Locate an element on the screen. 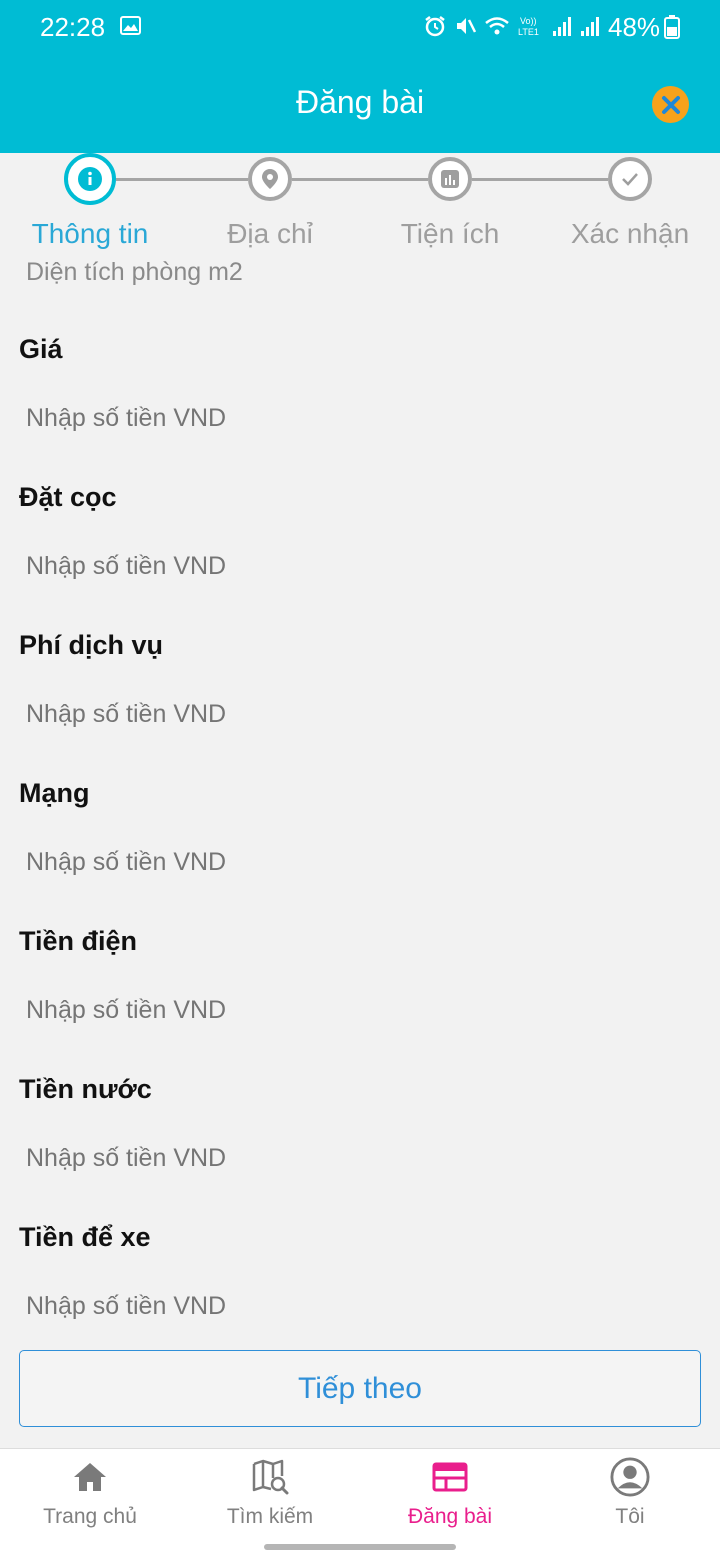 The height and width of the screenshot is (1560, 720). battery-percentage: 48% is located at coordinates (634, 27).